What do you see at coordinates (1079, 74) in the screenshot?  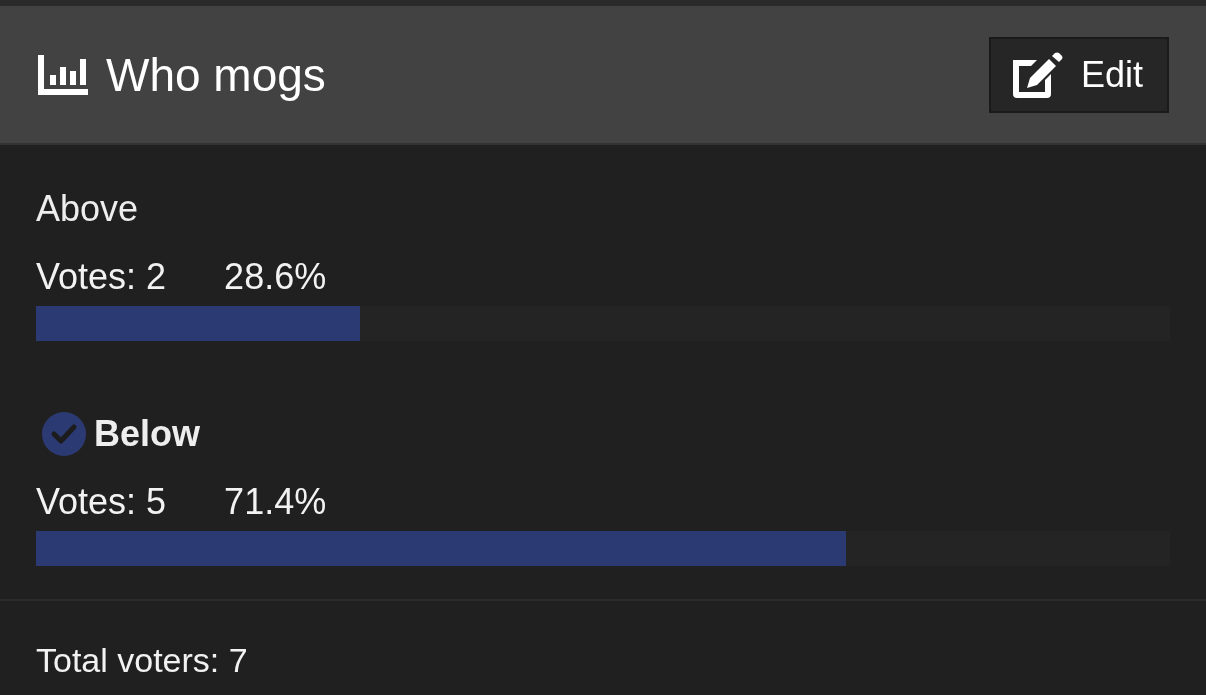 I see `edit-button: Edit` at bounding box center [1079, 74].